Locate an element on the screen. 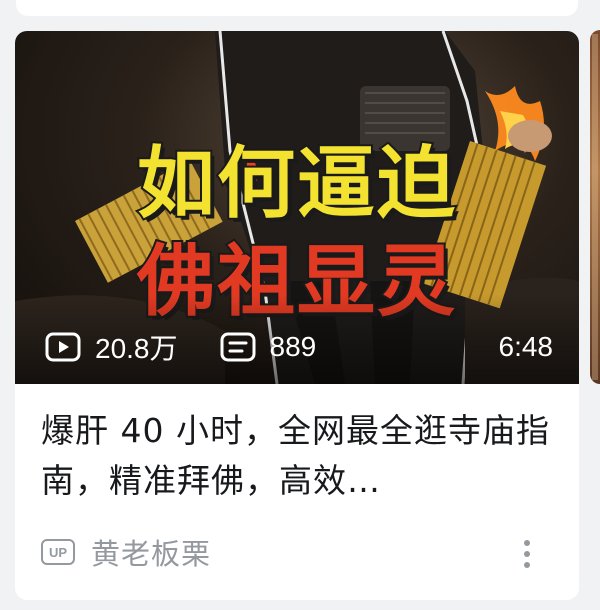 The height and width of the screenshot is (610, 600). previous-card is located at coordinates (297, 8).